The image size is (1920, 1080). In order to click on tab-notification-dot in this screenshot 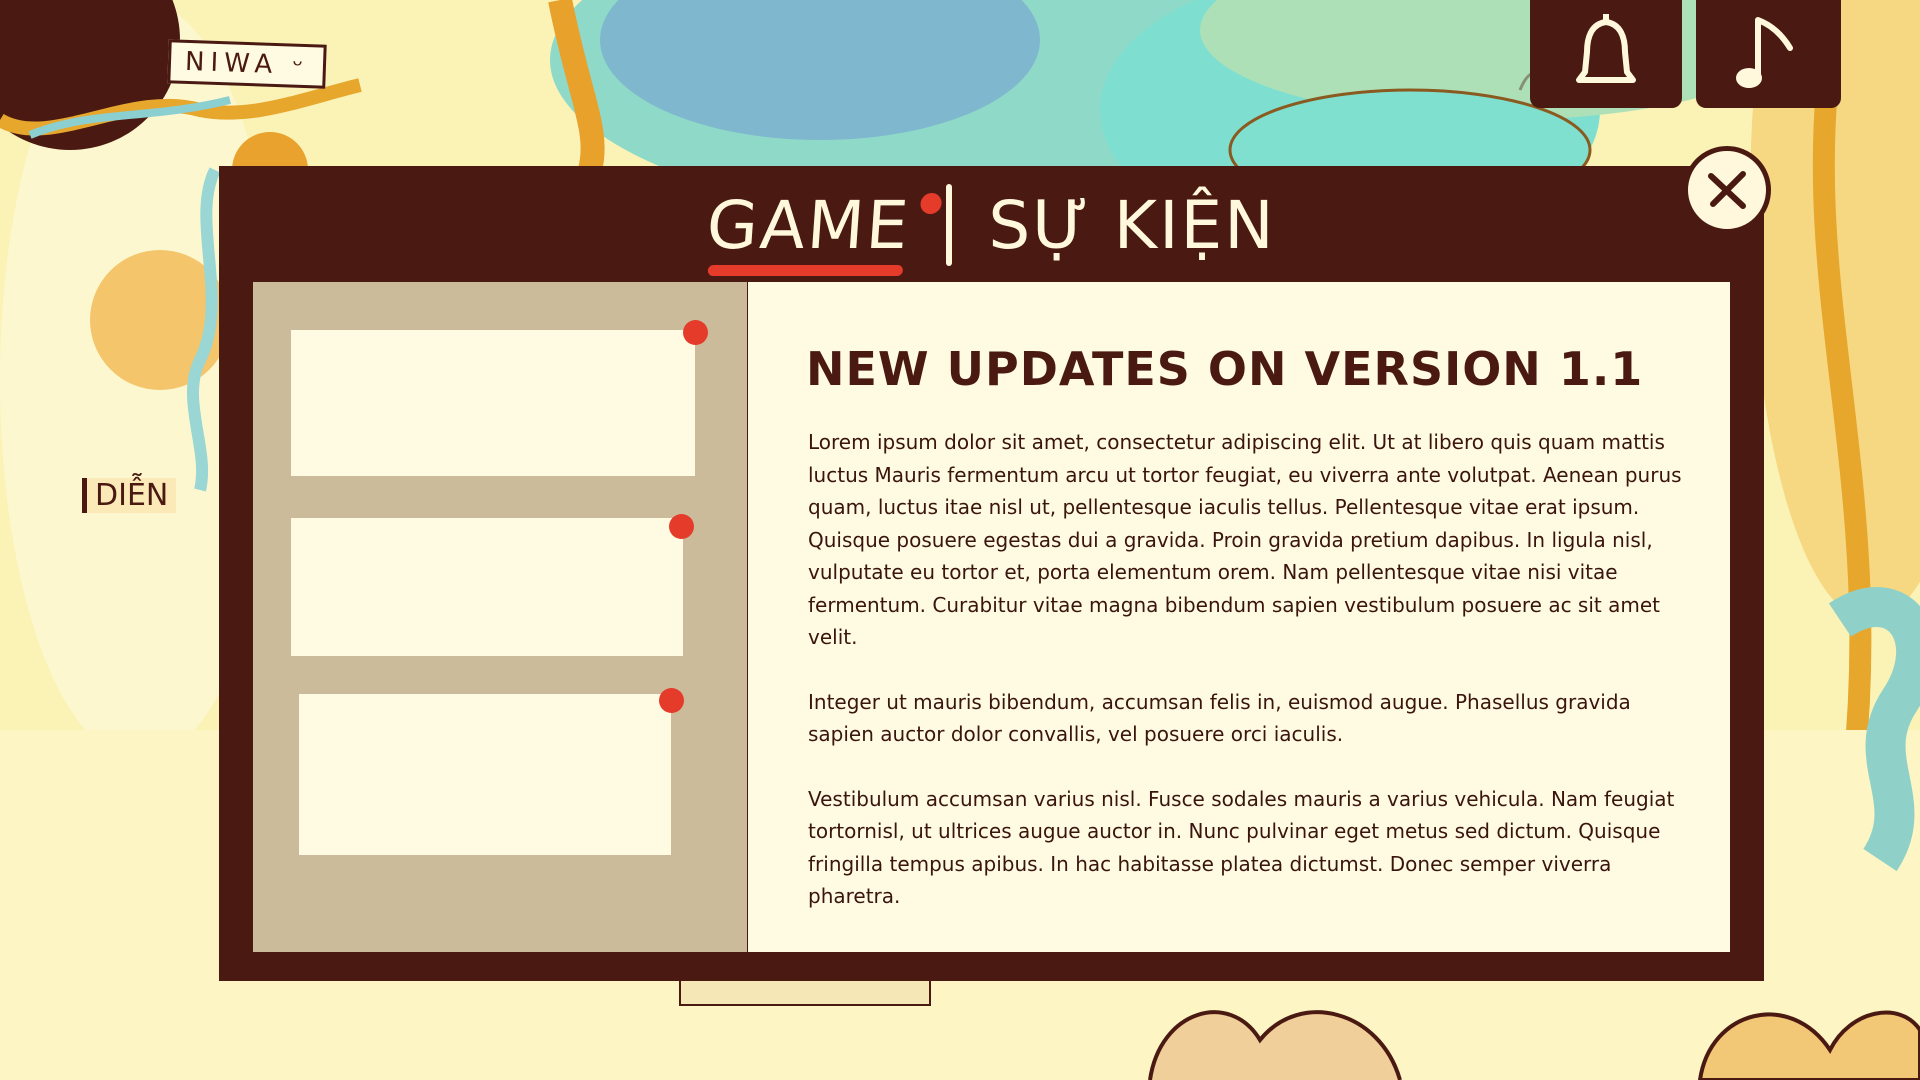, I will do `click(931, 203)`.